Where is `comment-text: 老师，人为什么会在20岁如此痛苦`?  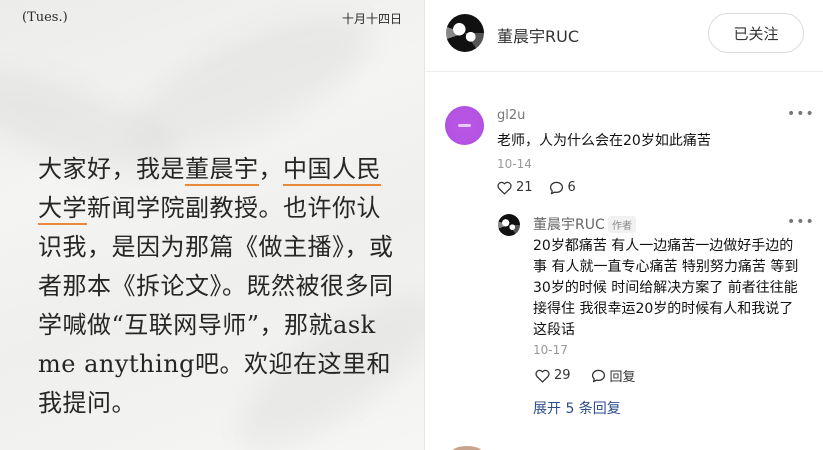 comment-text: 老师，人为什么会在20岁如此痛苦 is located at coordinates (604, 141).